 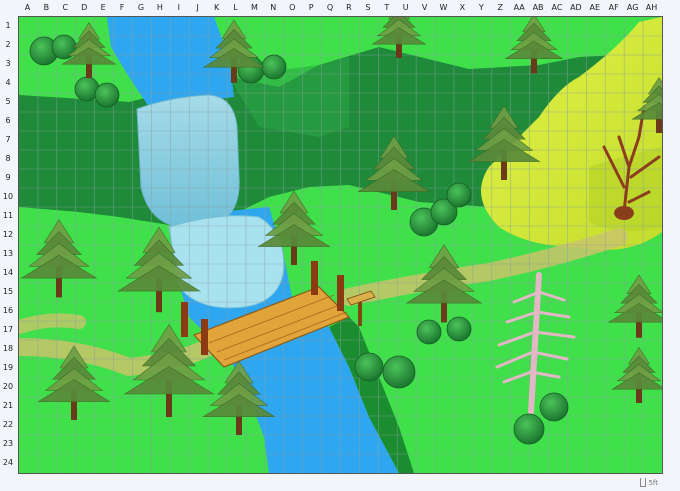 I want to click on row-label: 1, so click(x=8, y=25).